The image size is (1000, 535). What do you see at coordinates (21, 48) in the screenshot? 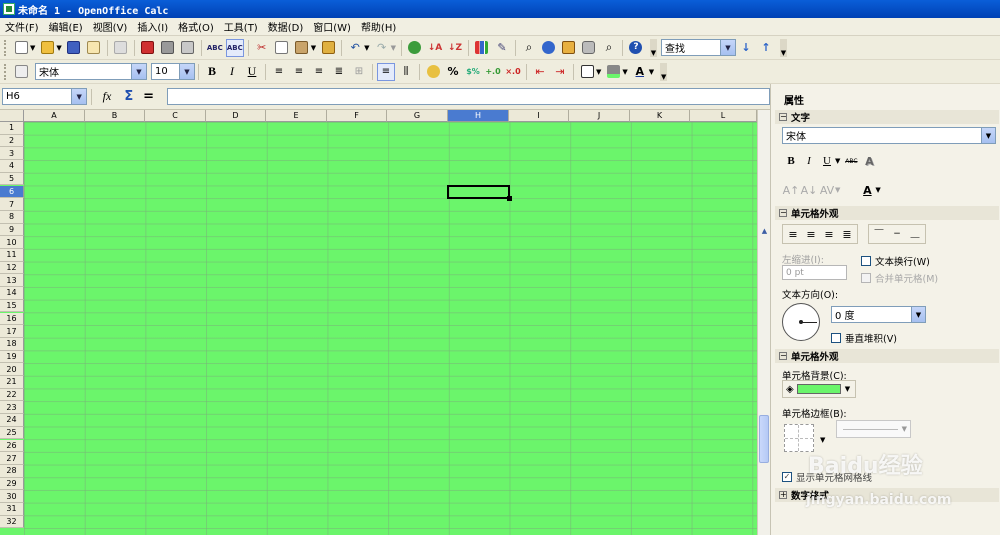
I see `new-document-button` at bounding box center [21, 48].